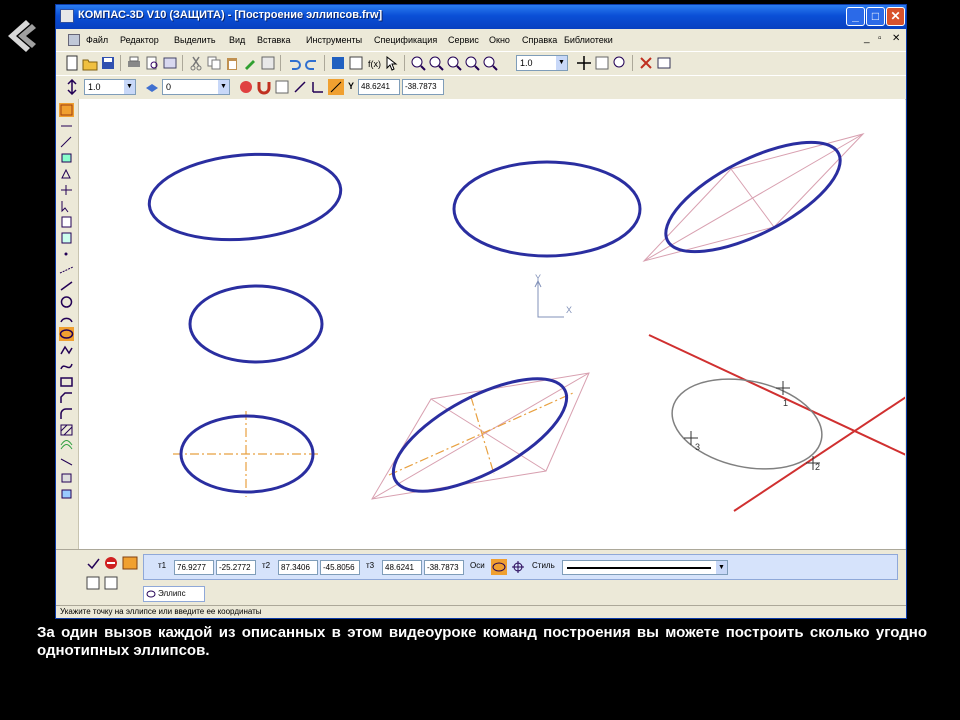 This screenshot has width=960, height=720. What do you see at coordinates (318, 87) in the screenshot?
I see `local-cs-icon` at bounding box center [318, 87].